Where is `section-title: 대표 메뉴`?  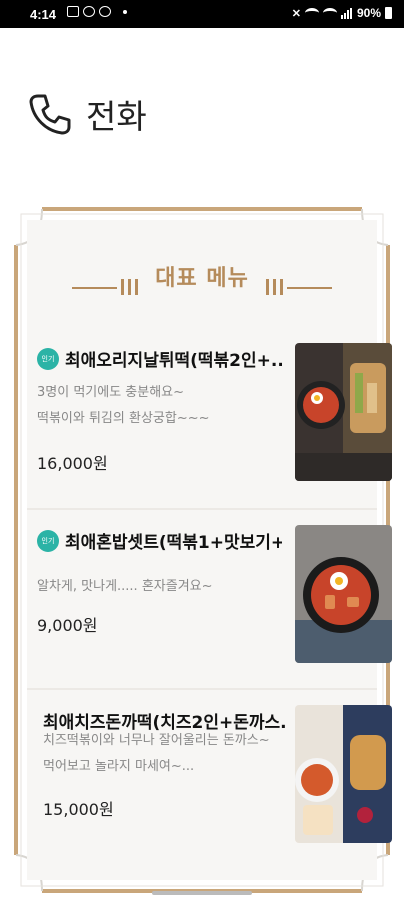 section-title: 대표 메뉴 is located at coordinates (202, 276).